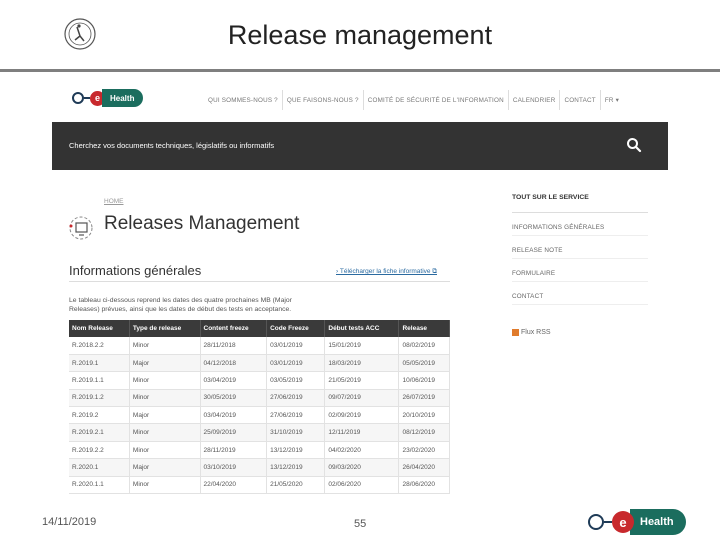 The image size is (720, 540). Describe the element at coordinates (69, 522) in the screenshot. I see `slide-date: 14/11/2019` at that location.